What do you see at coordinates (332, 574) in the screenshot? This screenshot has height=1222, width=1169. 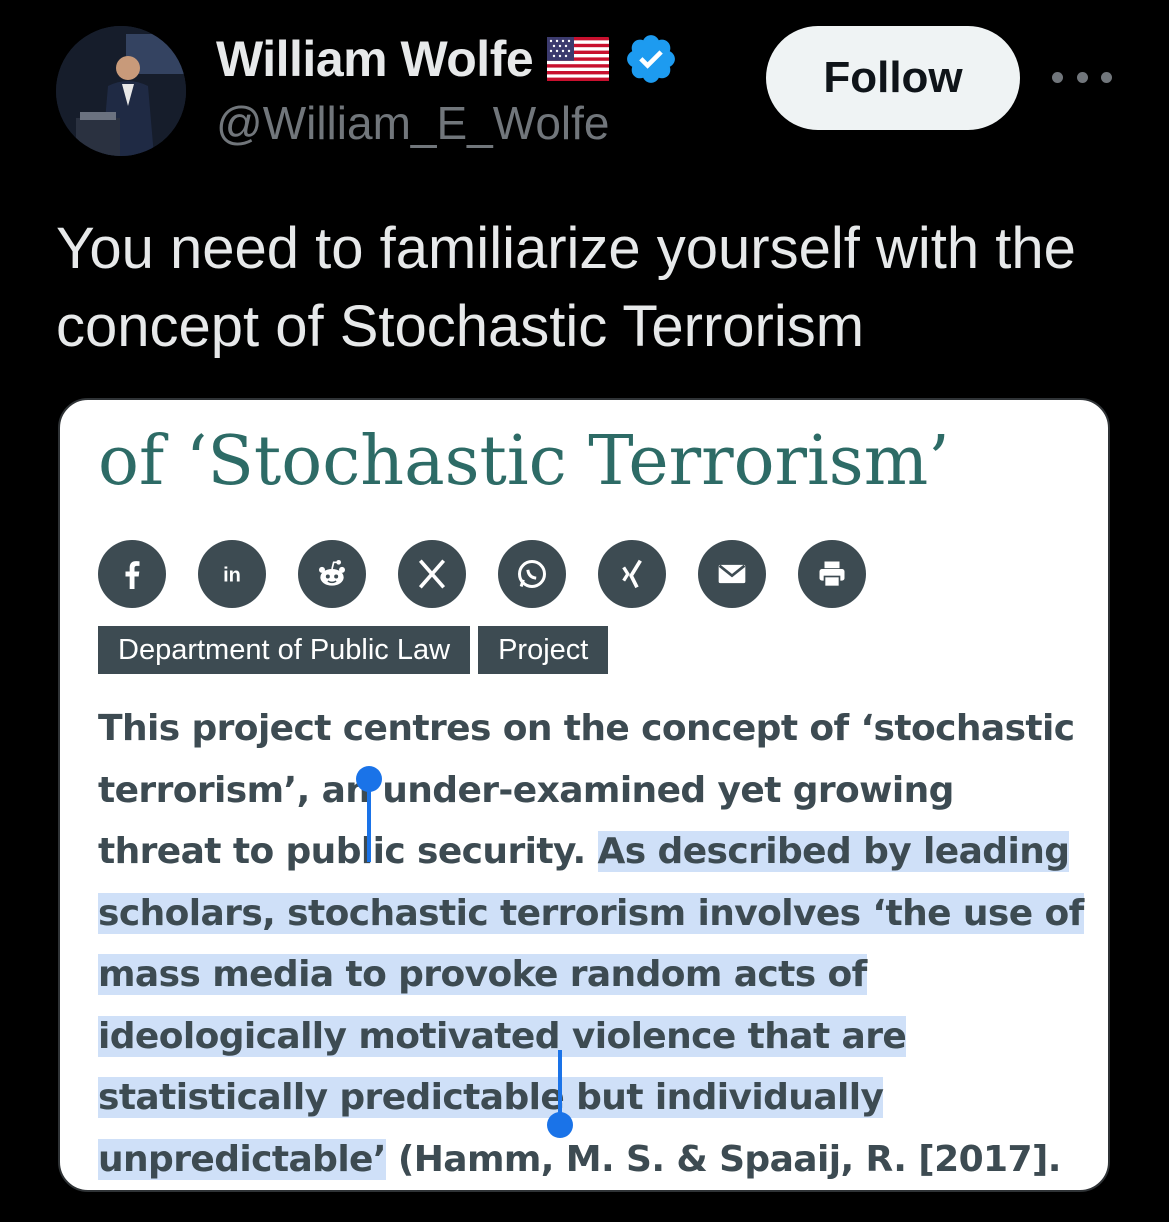 I see `reddit-icon` at bounding box center [332, 574].